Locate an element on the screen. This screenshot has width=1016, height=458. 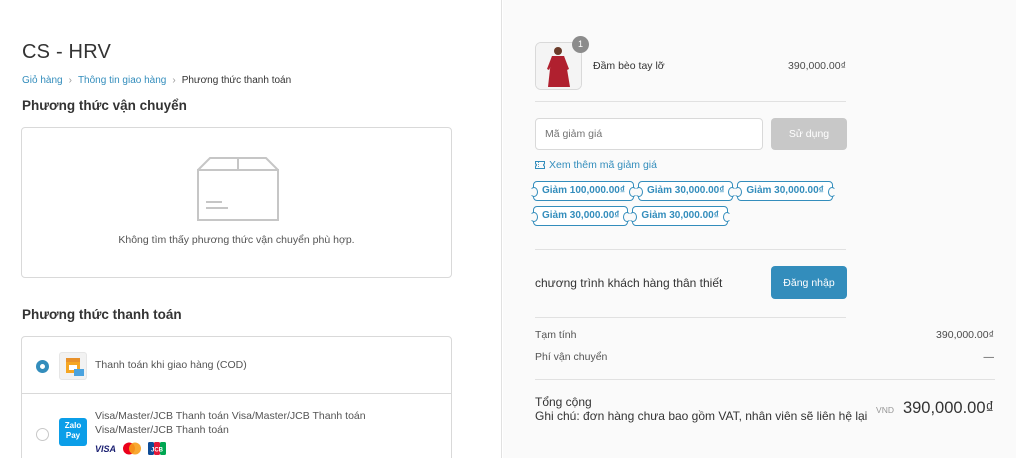
card-logos: VISA JCB is located at coordinates (131, 448).